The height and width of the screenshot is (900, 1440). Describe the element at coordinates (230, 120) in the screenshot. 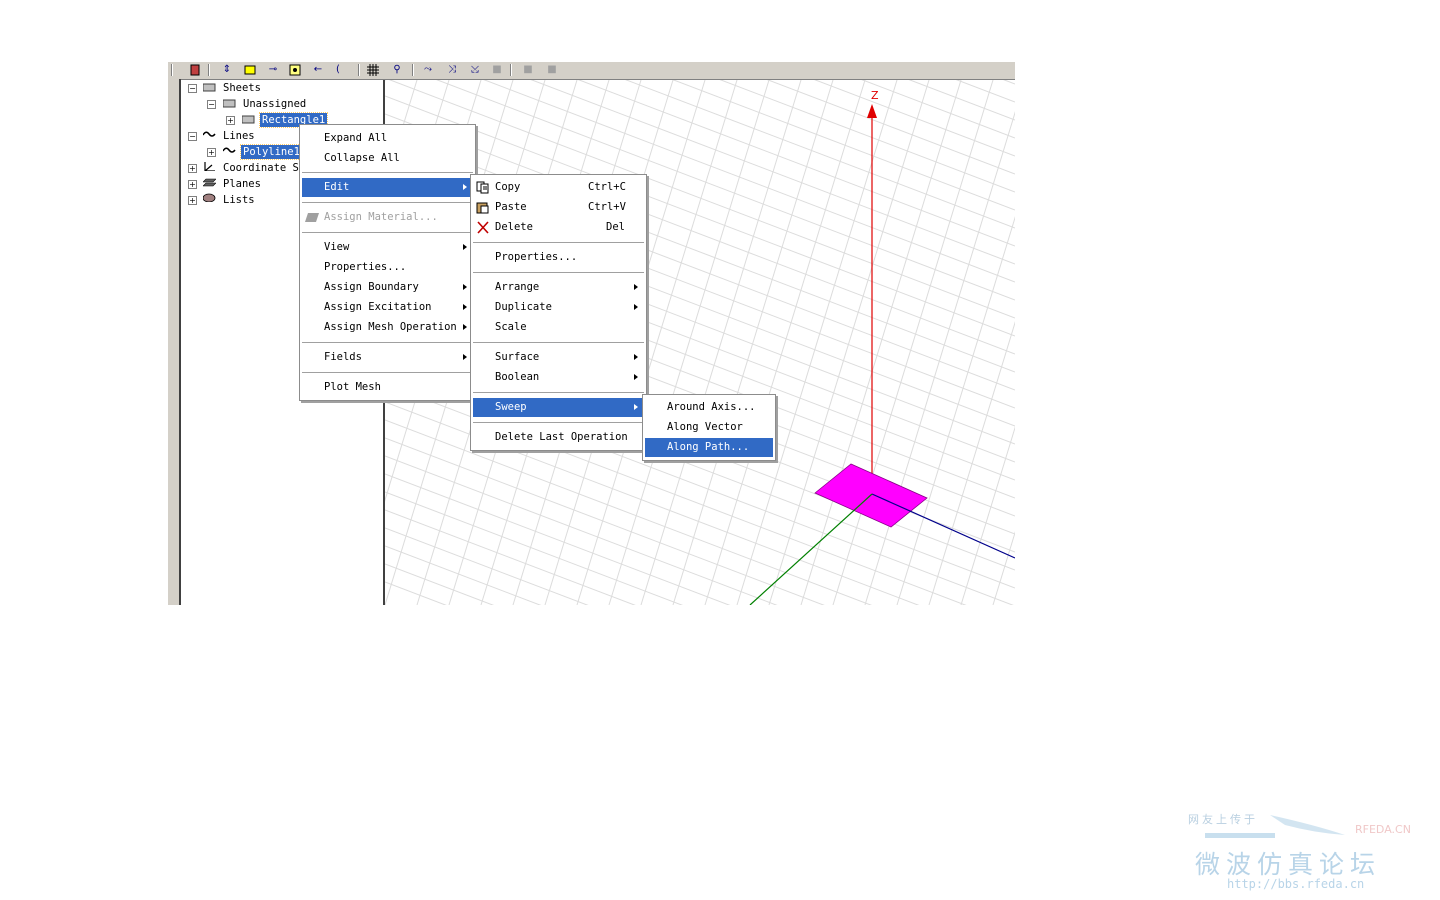

I see `expand-rectangle-toggle: +` at that location.